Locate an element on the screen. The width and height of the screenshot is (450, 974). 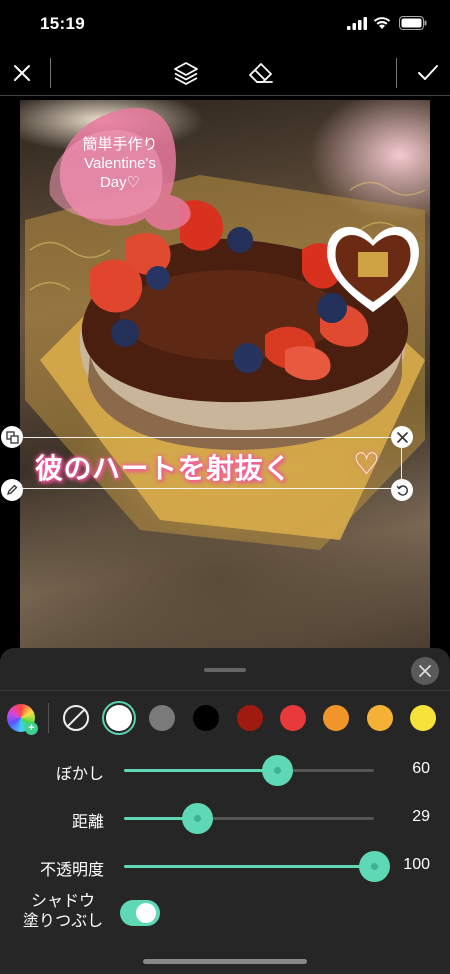
wifi-icon is located at coordinates (382, 23).